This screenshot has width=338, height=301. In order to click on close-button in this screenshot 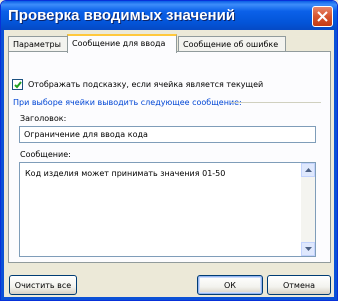, I will do `click(322, 16)`.